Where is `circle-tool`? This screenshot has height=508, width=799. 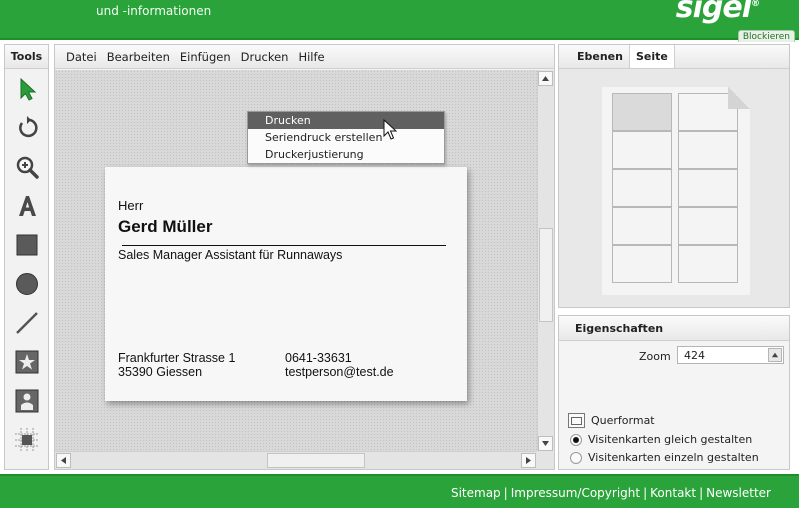
circle-tool is located at coordinates (26, 283).